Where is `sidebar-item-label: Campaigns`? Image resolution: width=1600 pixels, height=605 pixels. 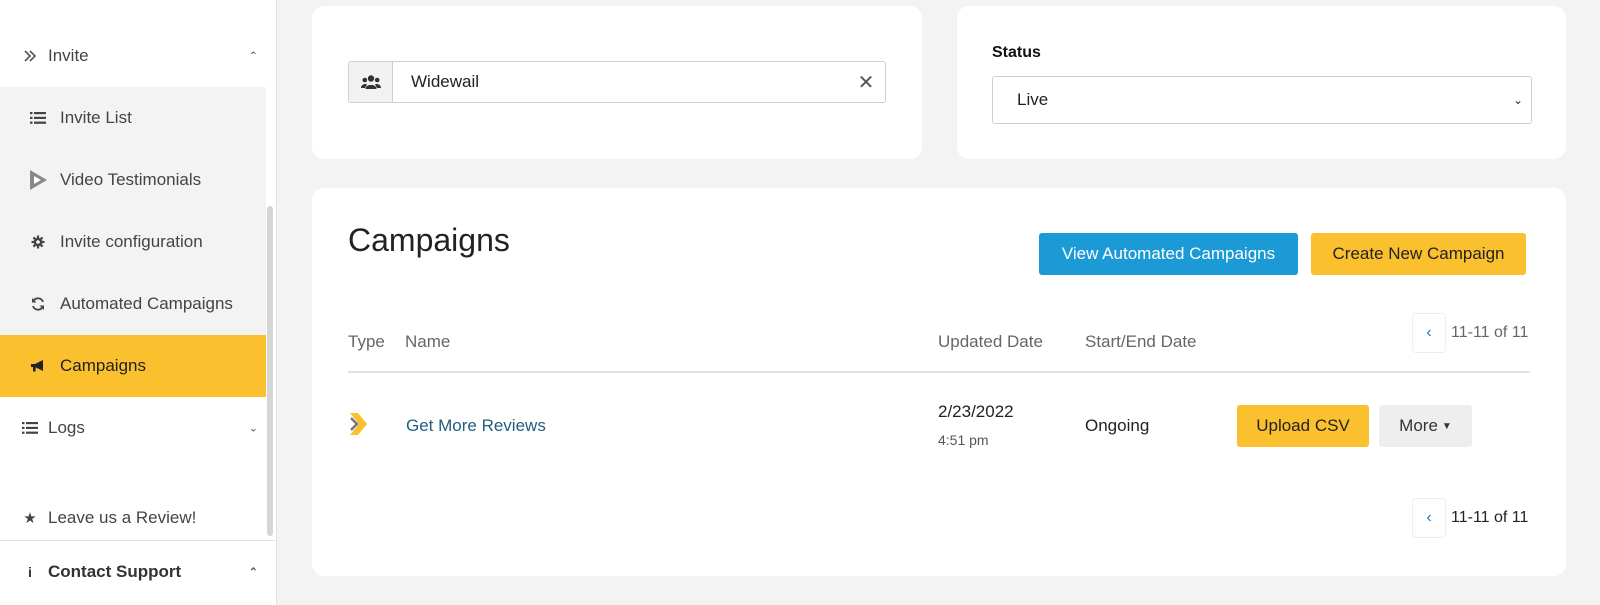
sidebar-item-label: Campaigns is located at coordinates (103, 365).